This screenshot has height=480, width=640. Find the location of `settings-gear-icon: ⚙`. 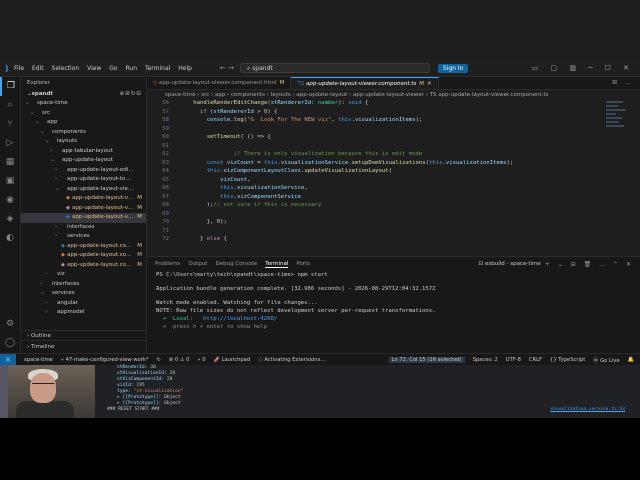

settings-gear-icon: ⚙ is located at coordinates (10, 324).